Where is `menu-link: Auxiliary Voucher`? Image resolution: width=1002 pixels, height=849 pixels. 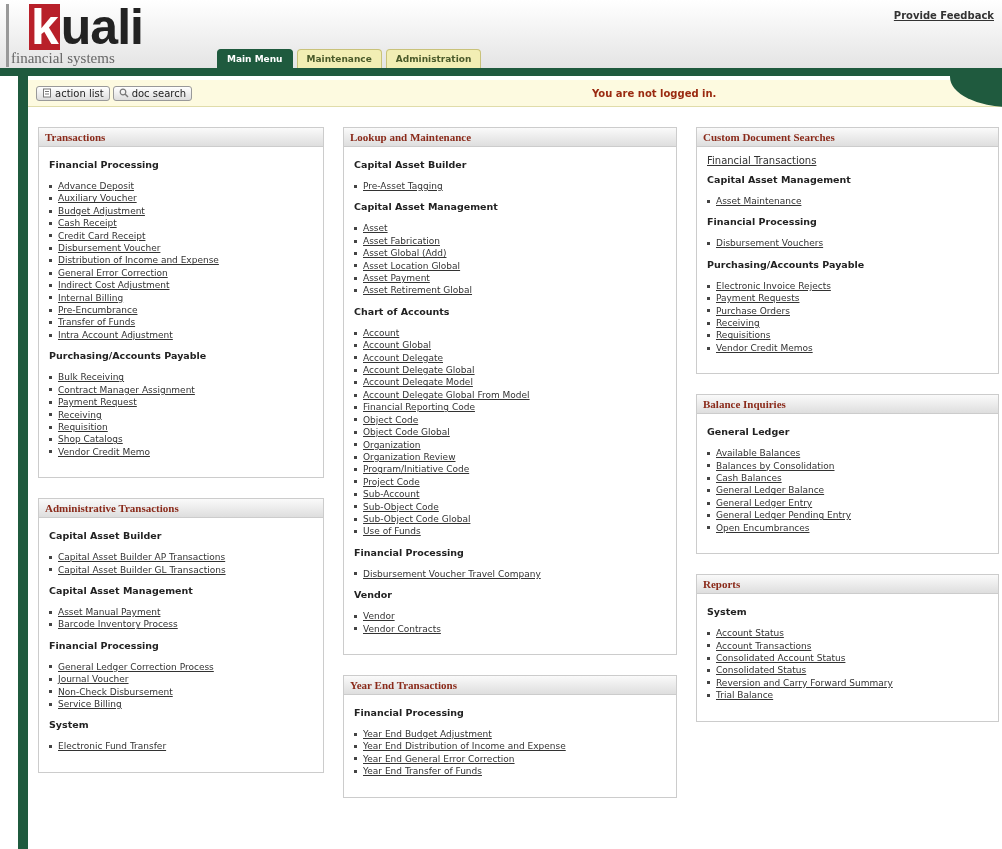 menu-link: Auxiliary Voucher is located at coordinates (97, 198).